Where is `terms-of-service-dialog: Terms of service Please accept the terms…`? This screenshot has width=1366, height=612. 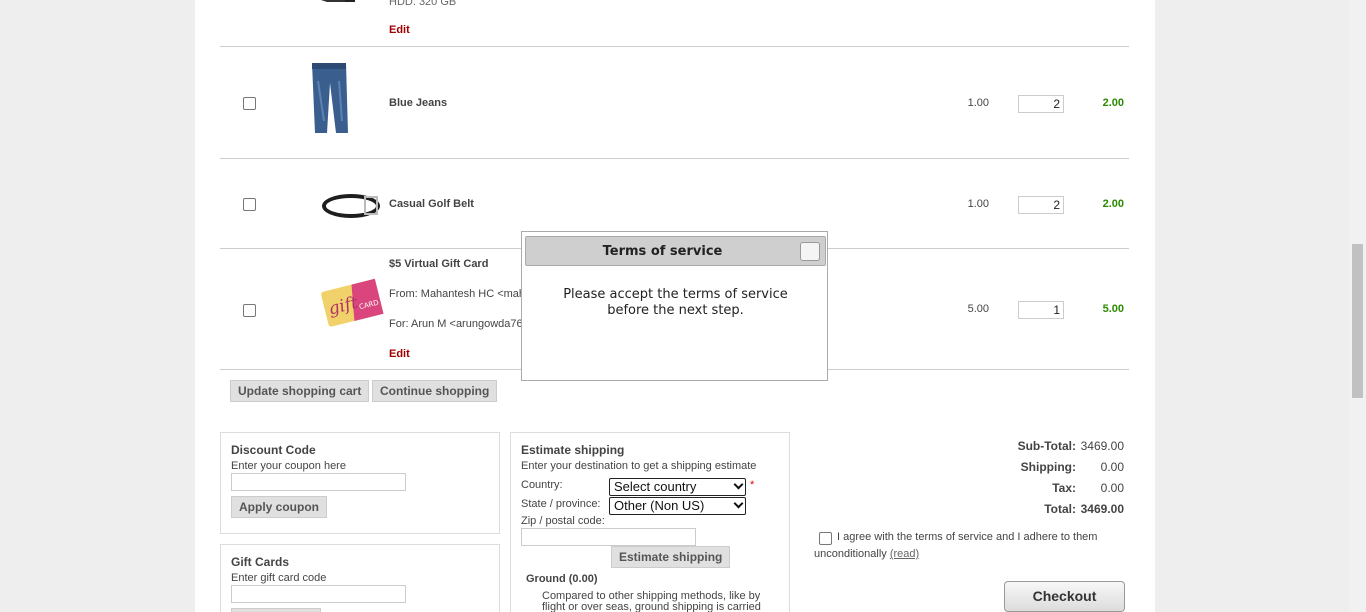 terms-of-service-dialog: Terms of service Please accept the terms… is located at coordinates (674, 306).